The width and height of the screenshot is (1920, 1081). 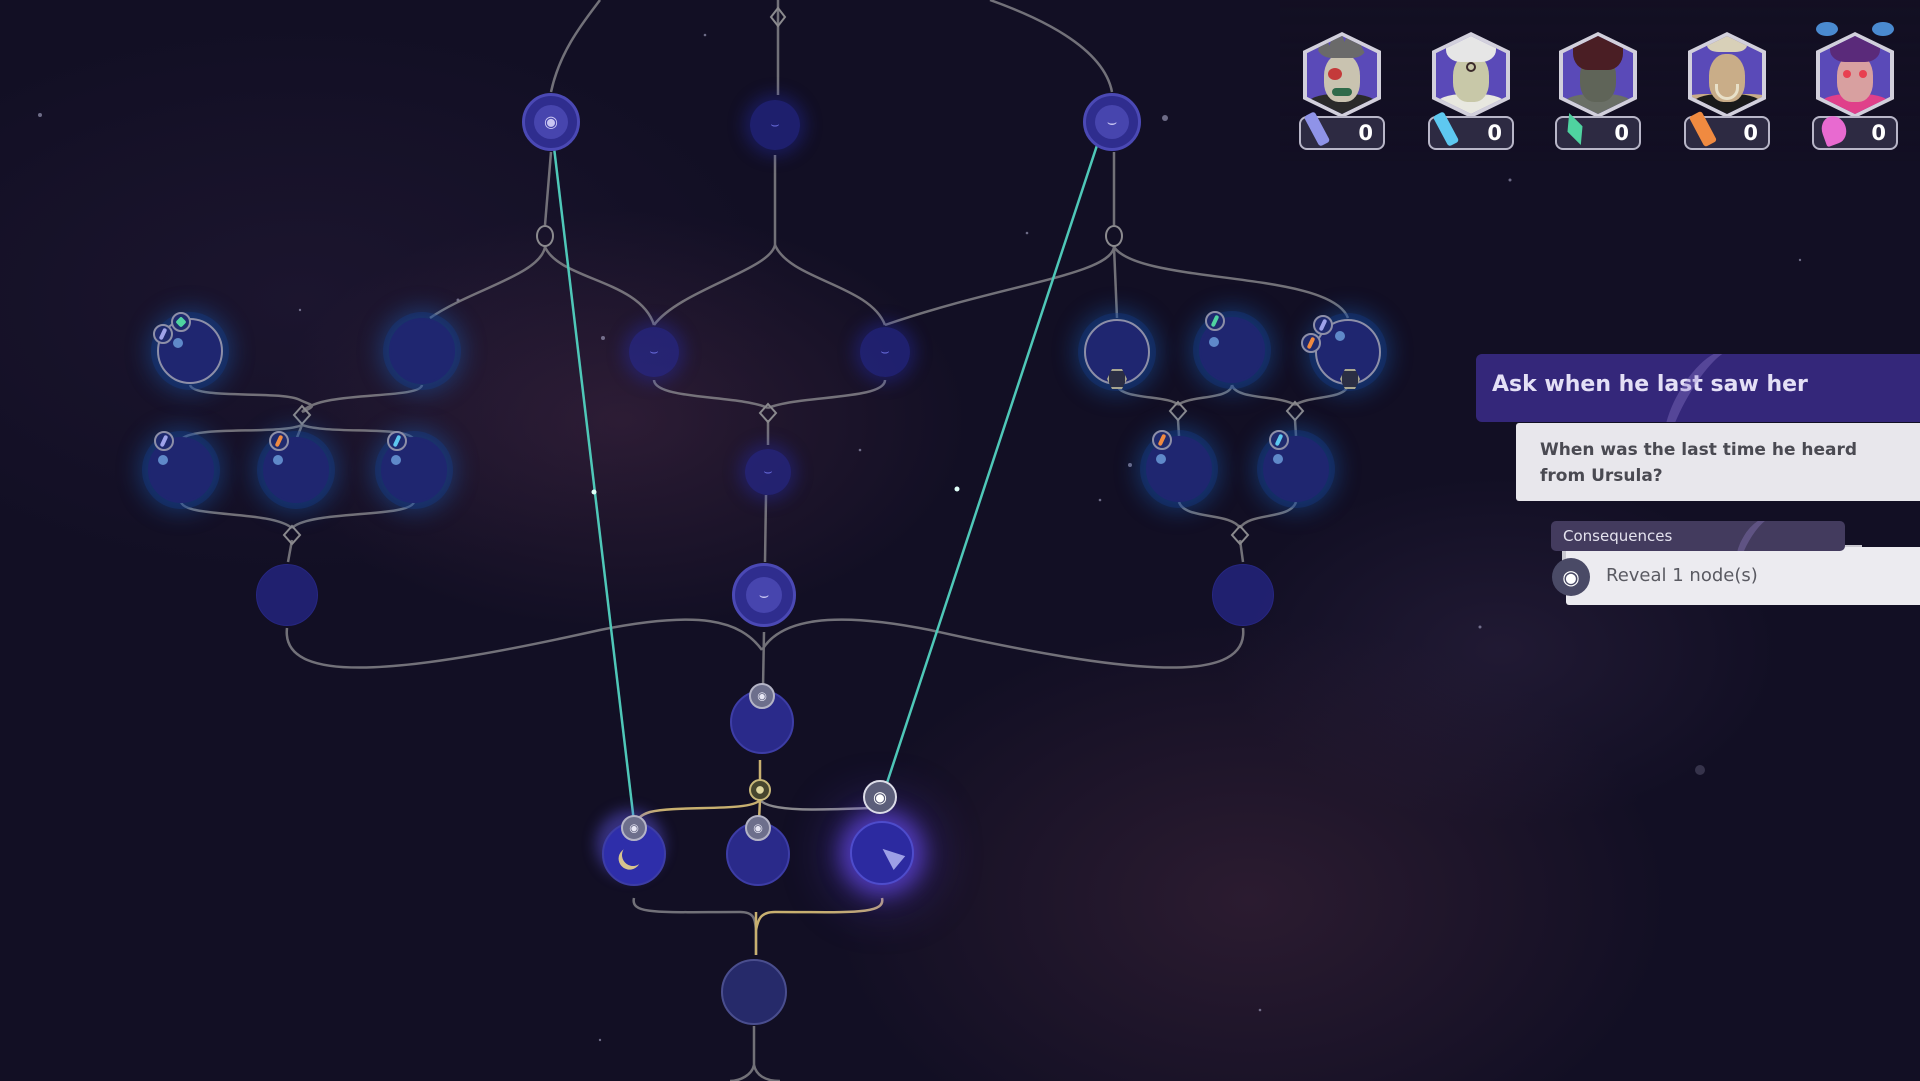 I want to click on reveal-eye-badge: ◉, so click(x=880, y=797).